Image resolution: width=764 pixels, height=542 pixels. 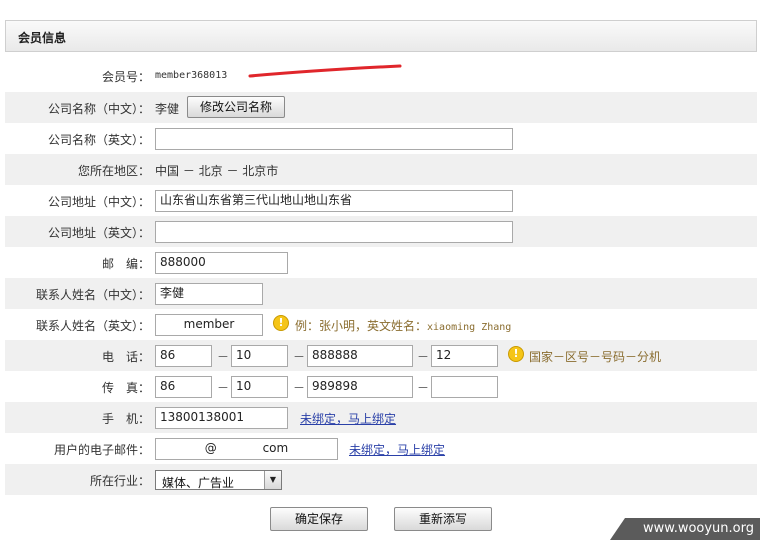 I want to click on mobile-input: 13800138001, so click(x=221, y=418).